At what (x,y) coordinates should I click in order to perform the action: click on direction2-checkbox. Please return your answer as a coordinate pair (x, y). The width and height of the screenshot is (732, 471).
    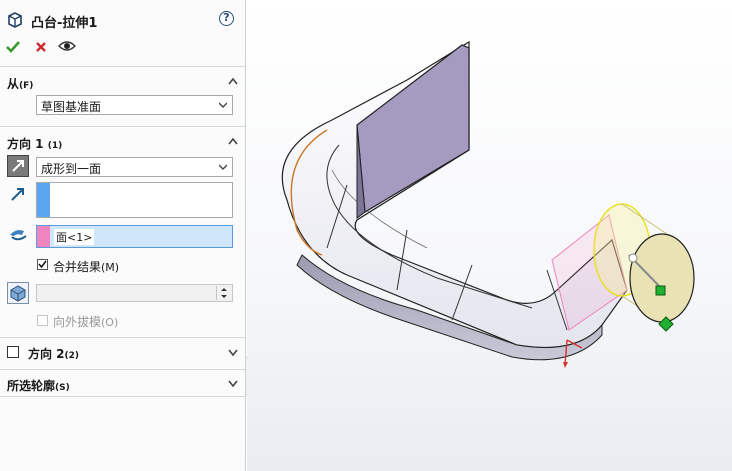
    Looking at the image, I should click on (13, 352).